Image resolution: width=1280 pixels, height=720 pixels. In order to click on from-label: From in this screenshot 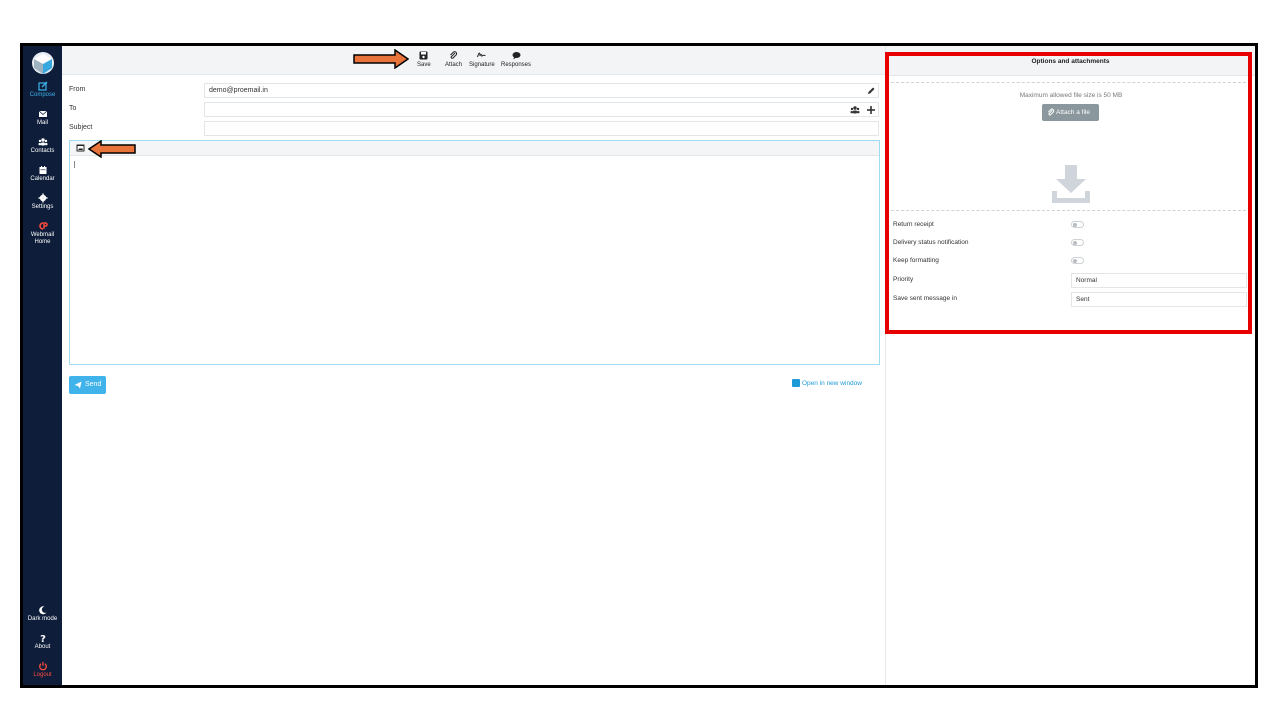, I will do `click(77, 89)`.